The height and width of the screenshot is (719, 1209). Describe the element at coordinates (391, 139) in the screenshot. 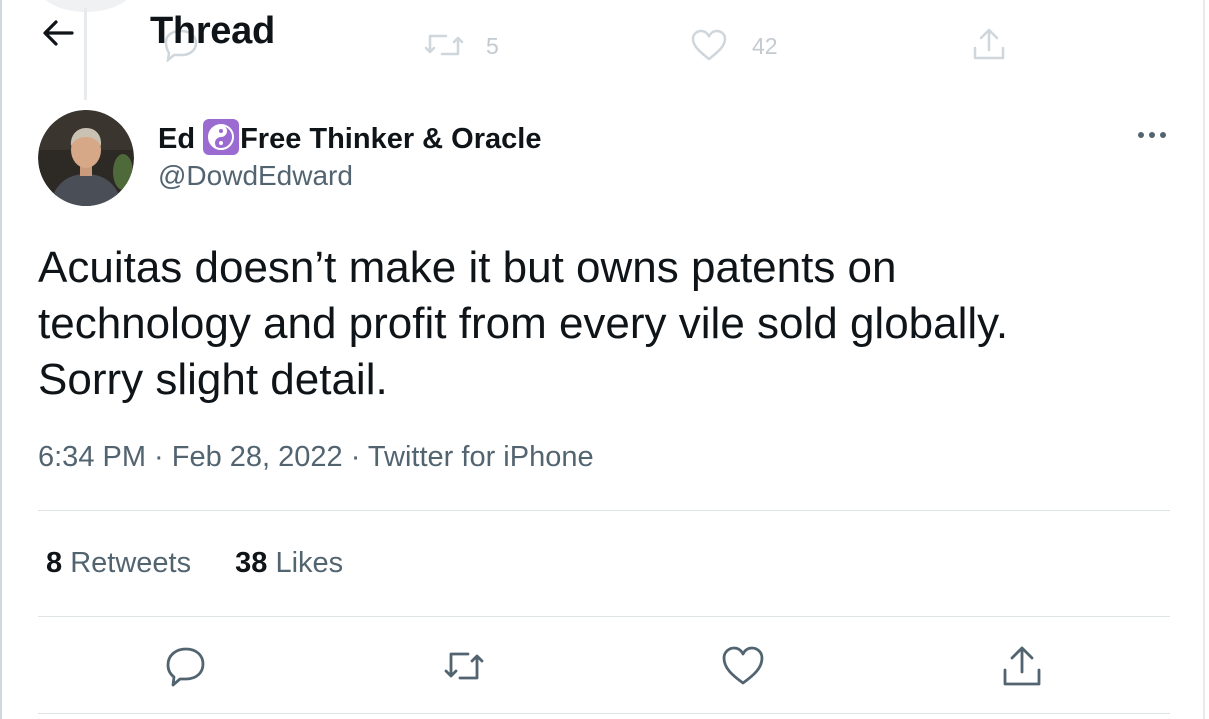

I see `author-name-suffix: Free Thinker & Oracle` at that location.